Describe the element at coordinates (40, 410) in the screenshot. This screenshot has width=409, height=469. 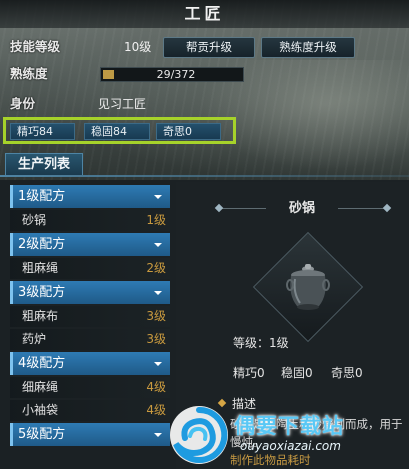
I see `recipe-item-name: 小袖袋` at that location.